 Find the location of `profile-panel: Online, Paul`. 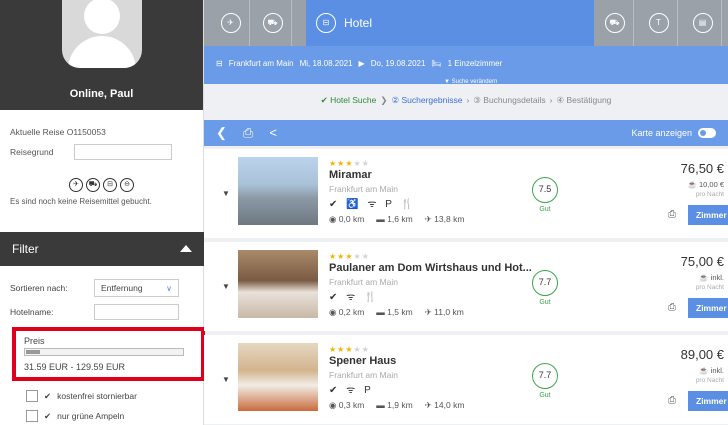

profile-panel: Online, Paul is located at coordinates (101, 55).